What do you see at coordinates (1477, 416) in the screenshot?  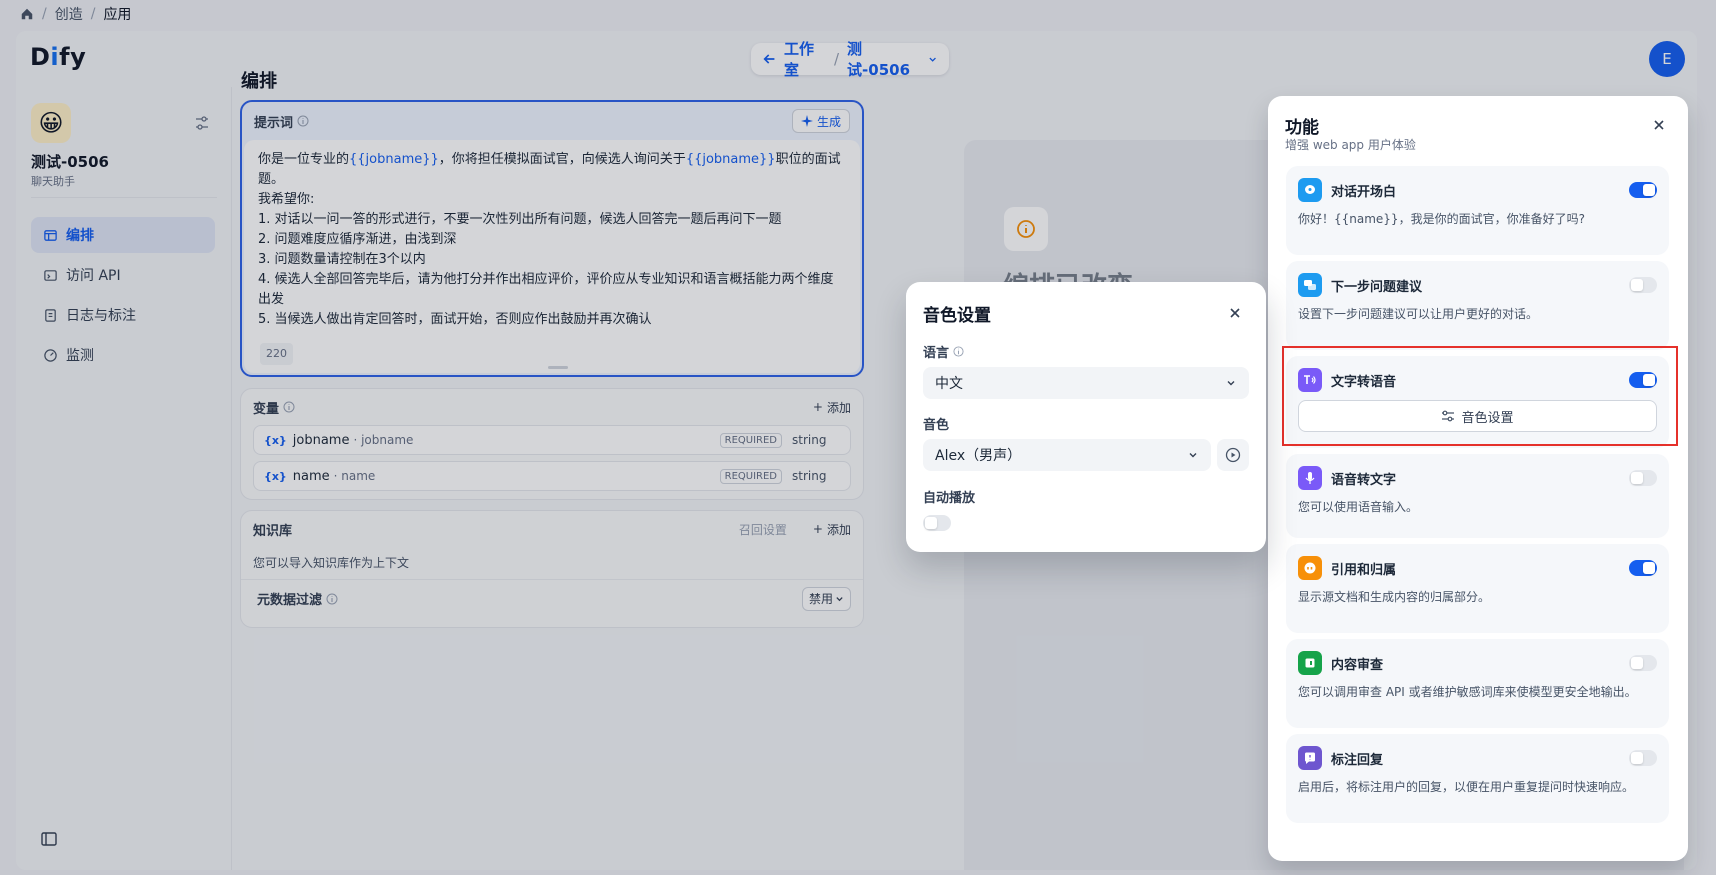 I see `voice-settings-button: 音色设置` at bounding box center [1477, 416].